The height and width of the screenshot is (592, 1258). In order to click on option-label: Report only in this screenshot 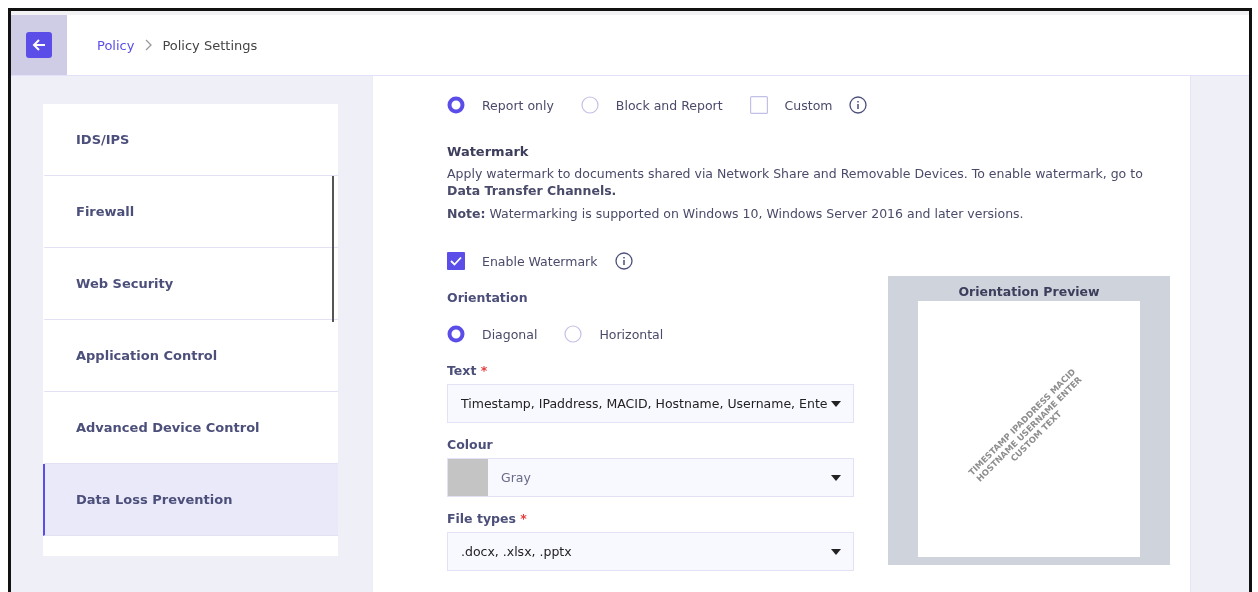, I will do `click(518, 105)`.